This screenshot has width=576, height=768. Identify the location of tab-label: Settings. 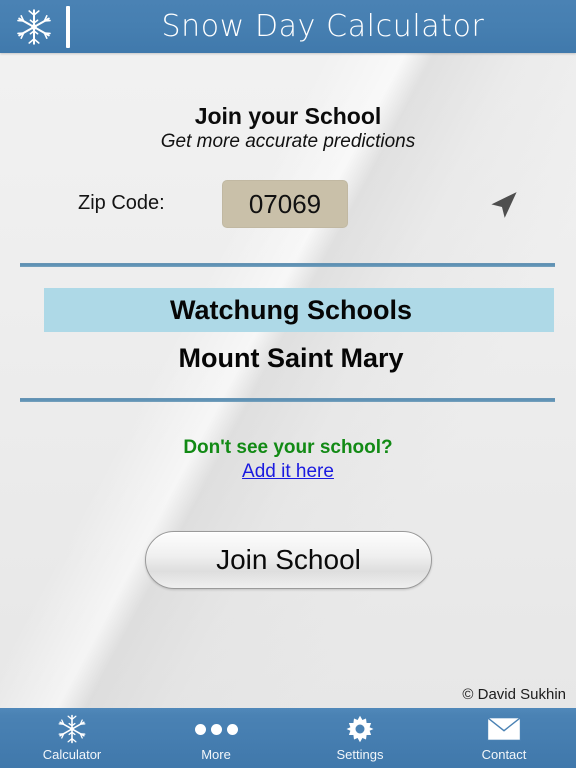
(360, 754).